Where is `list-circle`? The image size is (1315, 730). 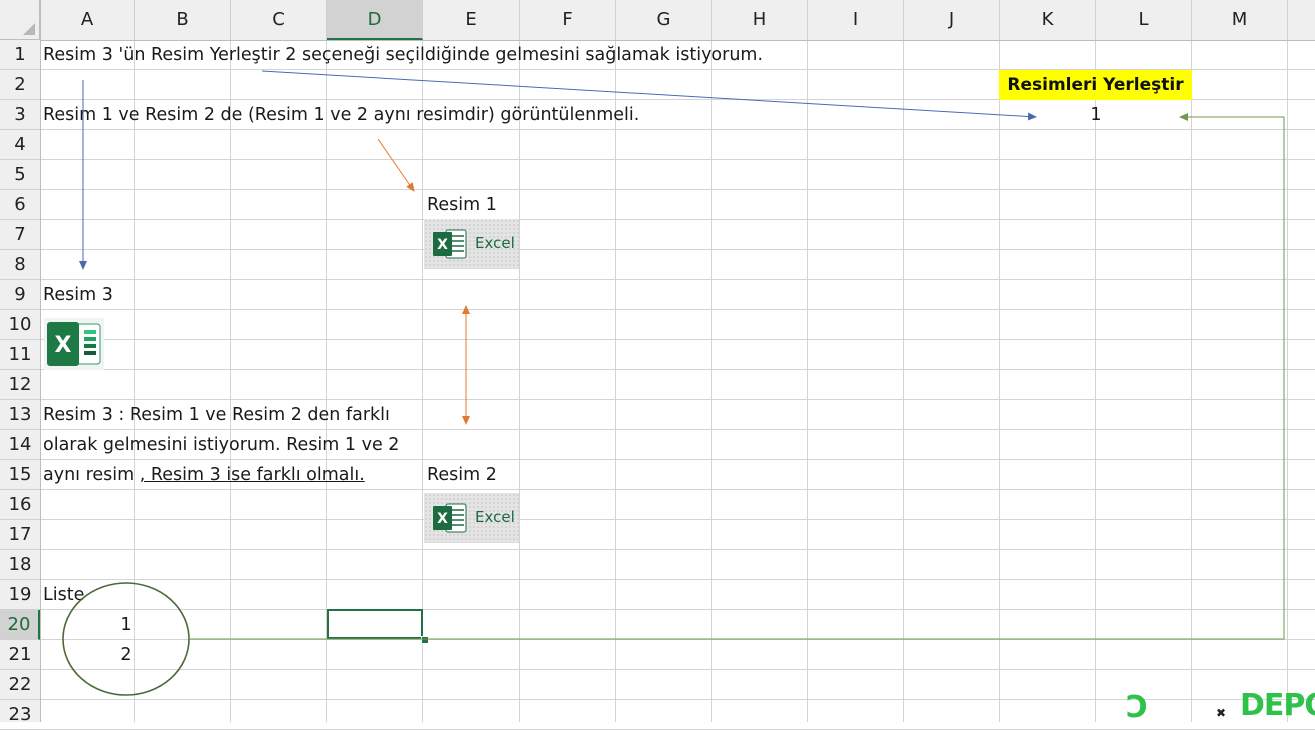
list-circle is located at coordinates (126, 639).